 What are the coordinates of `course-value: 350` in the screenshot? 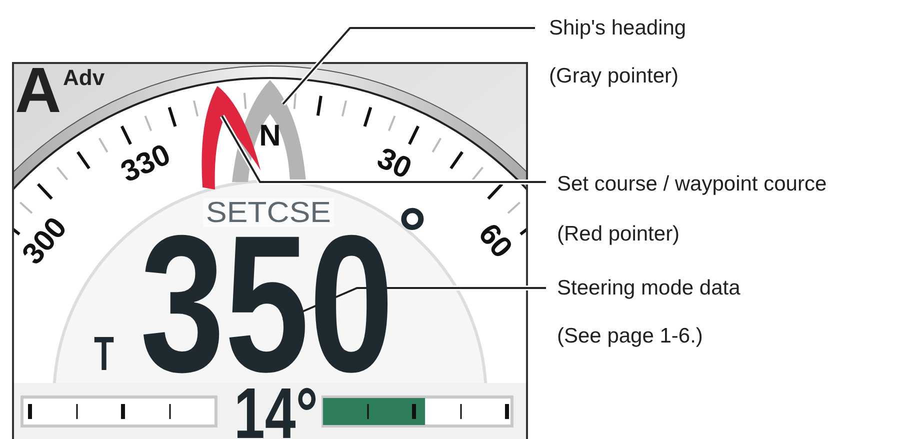 It's located at (267, 304).